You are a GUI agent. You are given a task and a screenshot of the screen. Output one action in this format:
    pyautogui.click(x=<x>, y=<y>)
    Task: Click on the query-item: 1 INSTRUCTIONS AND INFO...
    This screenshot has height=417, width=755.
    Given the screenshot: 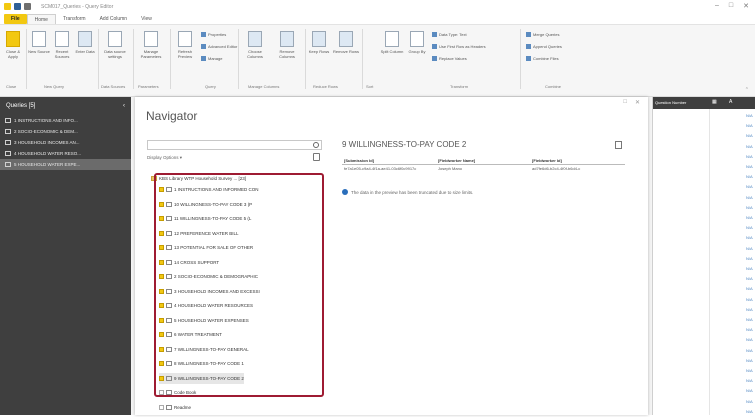 What is the action you would take?
    pyautogui.click(x=65, y=120)
    